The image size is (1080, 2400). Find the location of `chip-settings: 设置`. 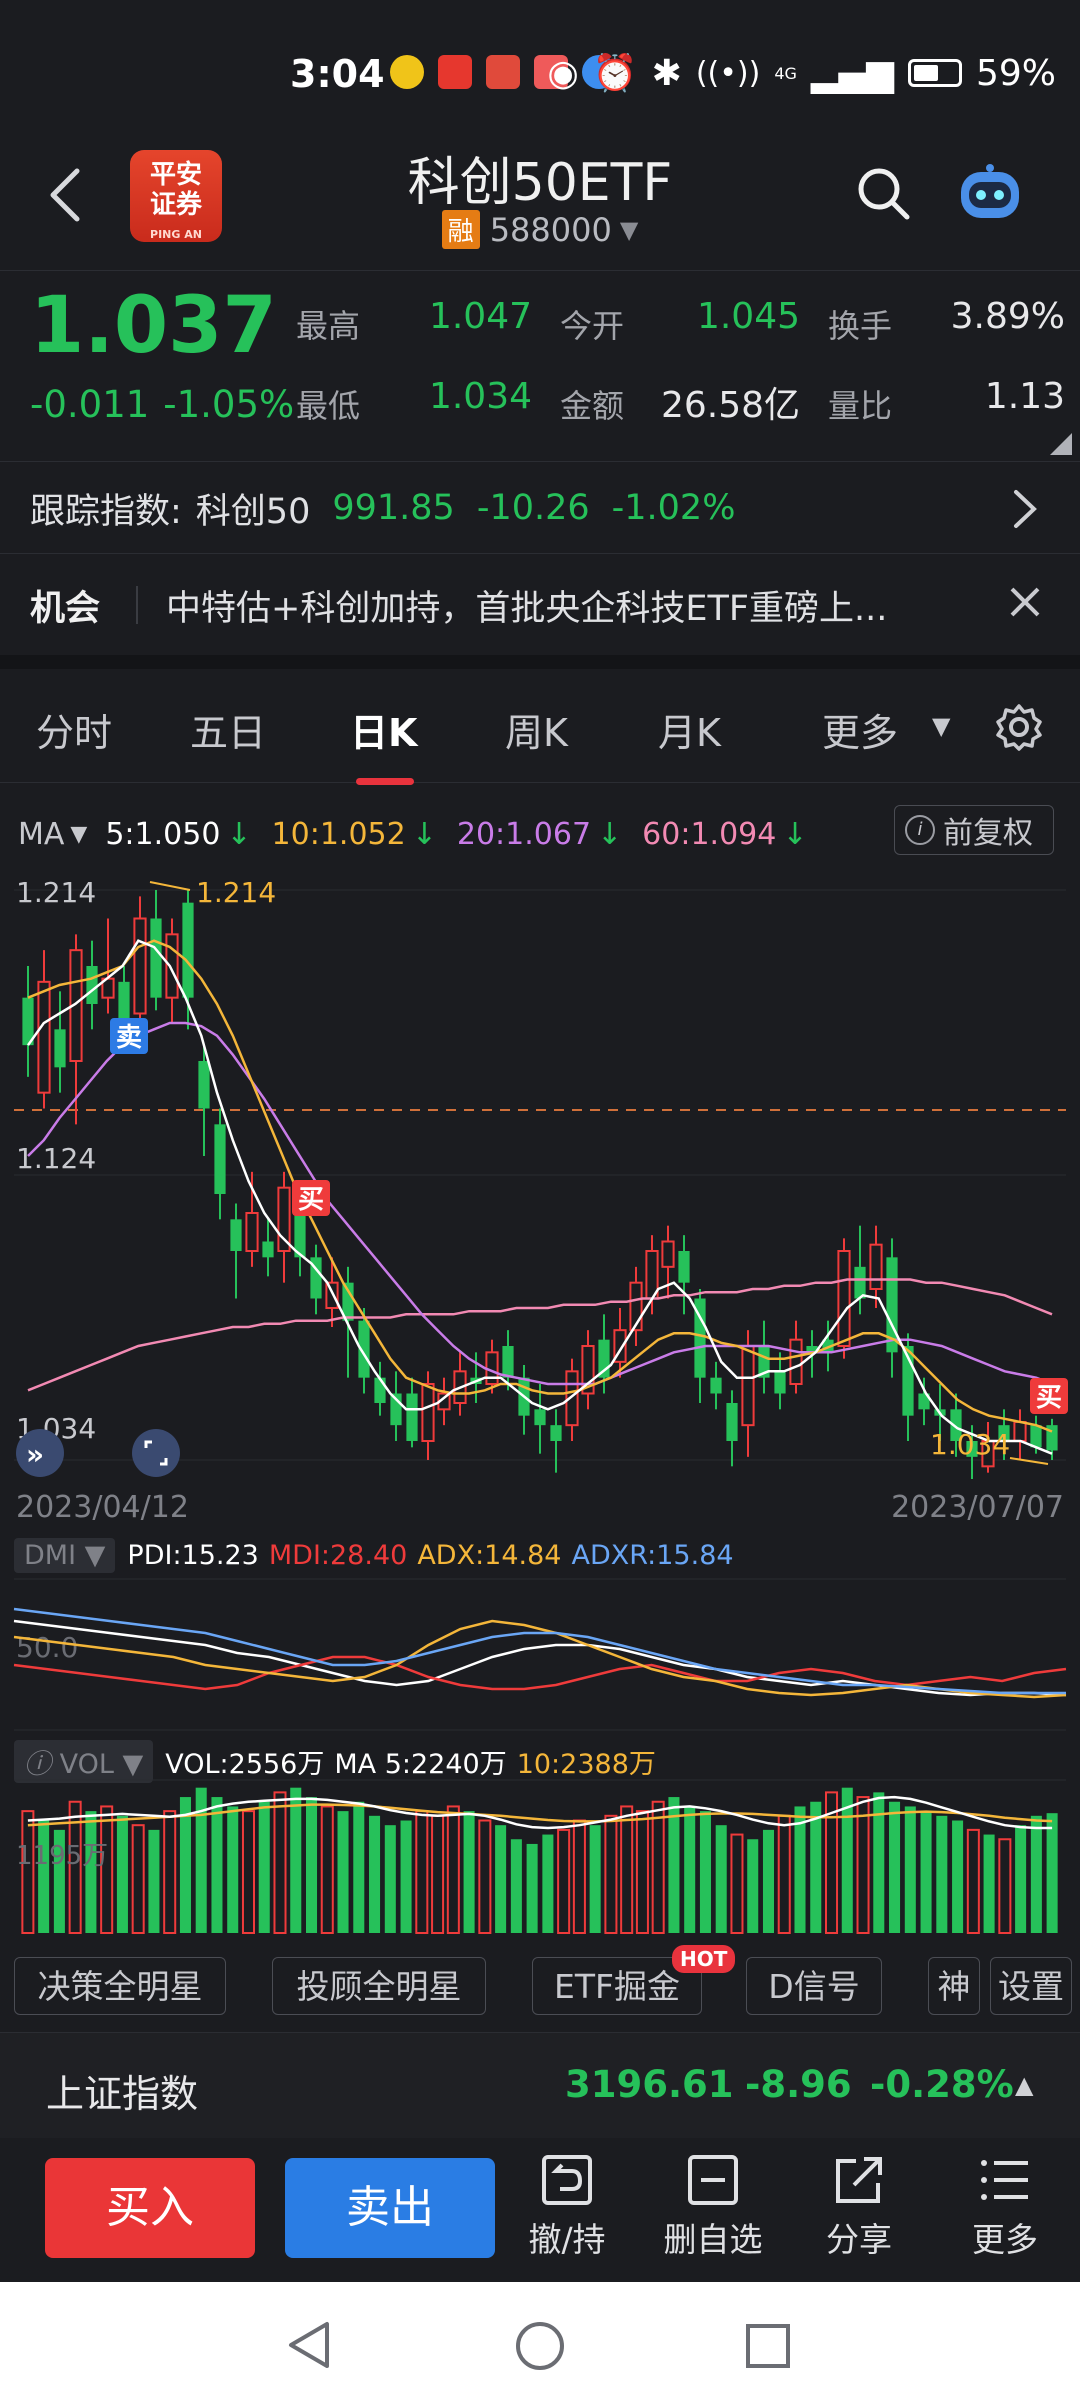

chip-settings: 设置 is located at coordinates (1031, 1986).